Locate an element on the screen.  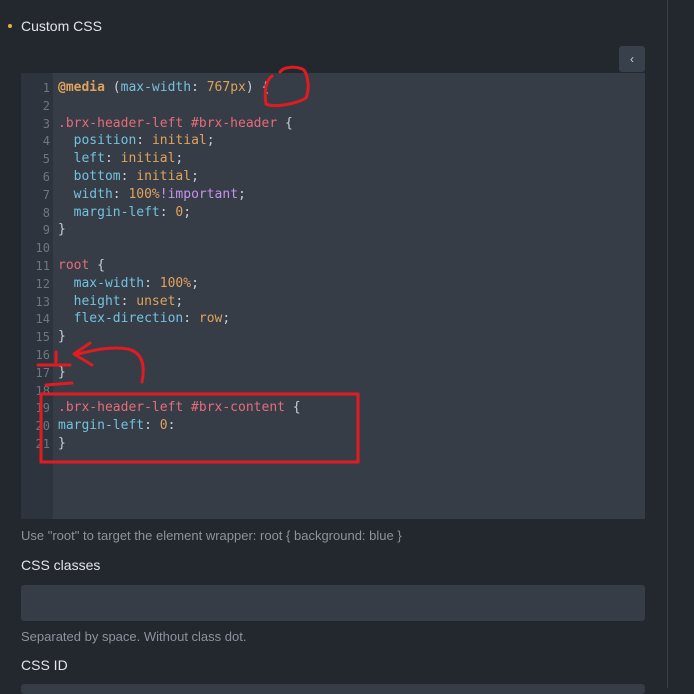
code-text: left: initial; is located at coordinates (121, 159).